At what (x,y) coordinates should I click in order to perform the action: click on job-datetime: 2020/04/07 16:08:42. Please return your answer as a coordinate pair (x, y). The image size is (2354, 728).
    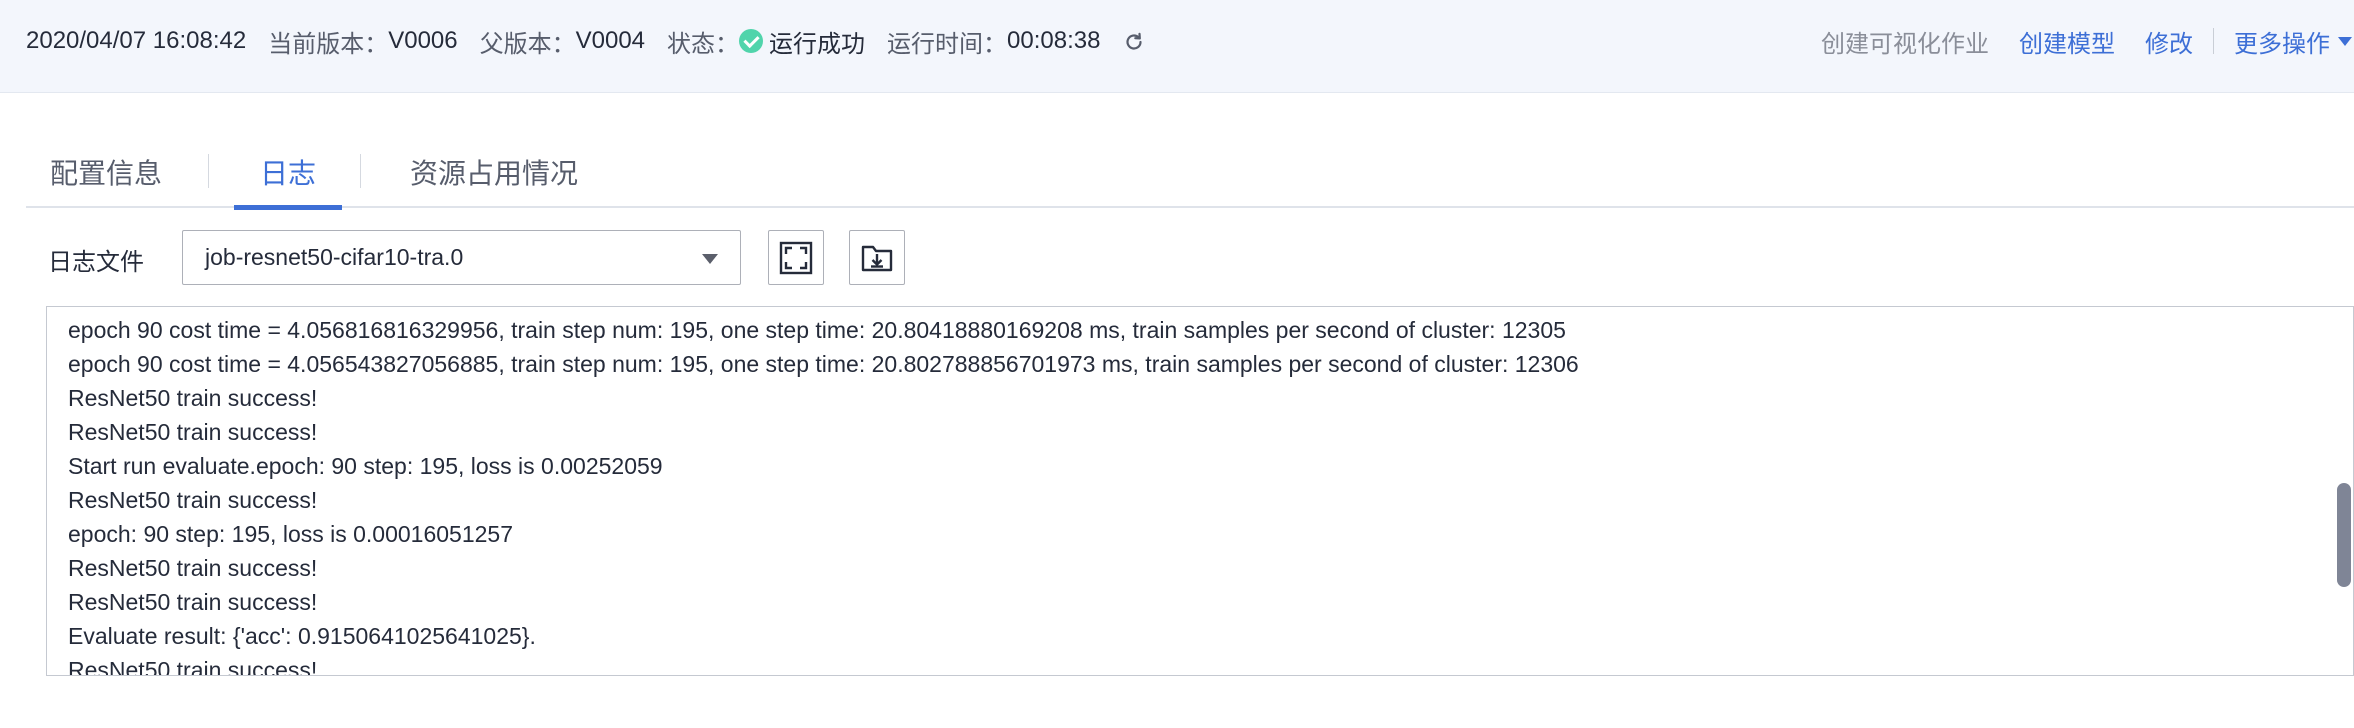
    Looking at the image, I should click on (136, 40).